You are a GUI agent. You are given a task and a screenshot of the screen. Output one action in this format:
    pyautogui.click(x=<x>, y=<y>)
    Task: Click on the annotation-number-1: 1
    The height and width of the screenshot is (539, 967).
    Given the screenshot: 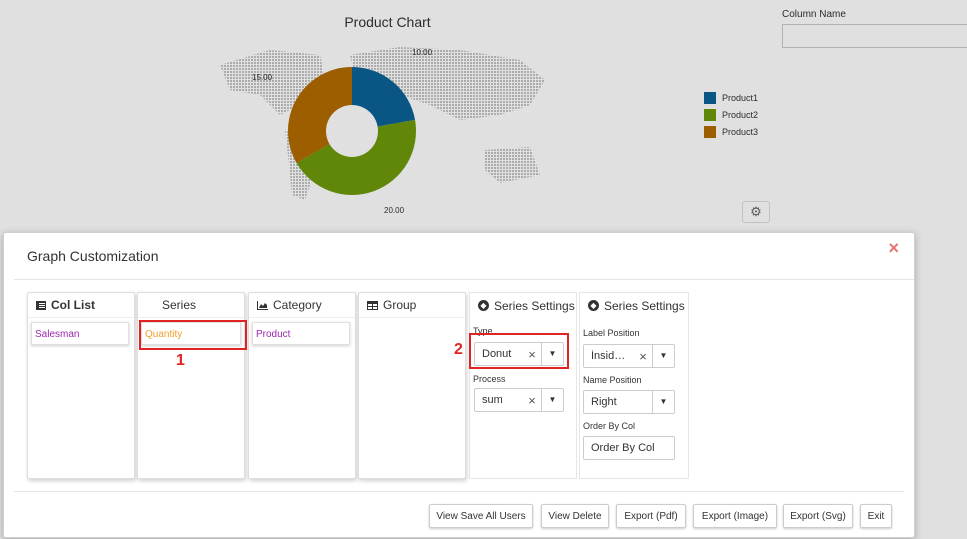 What is the action you would take?
    pyautogui.click(x=180, y=360)
    